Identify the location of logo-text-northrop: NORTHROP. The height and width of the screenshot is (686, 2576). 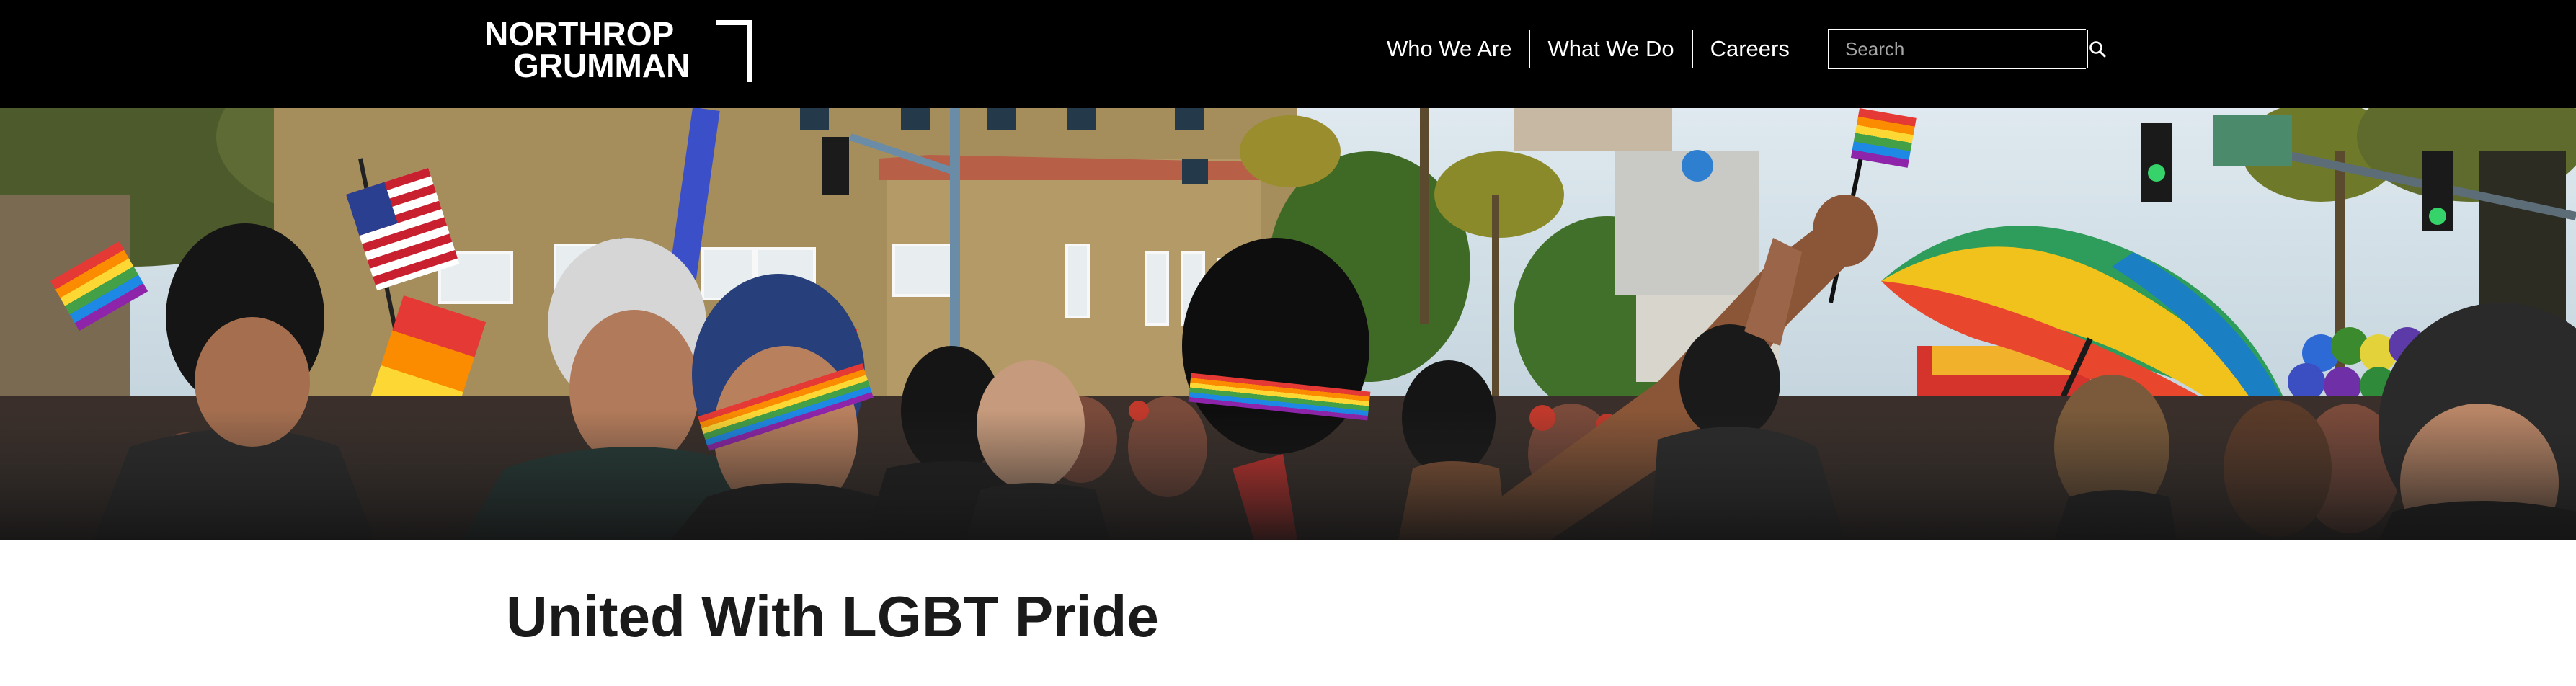
(579, 34).